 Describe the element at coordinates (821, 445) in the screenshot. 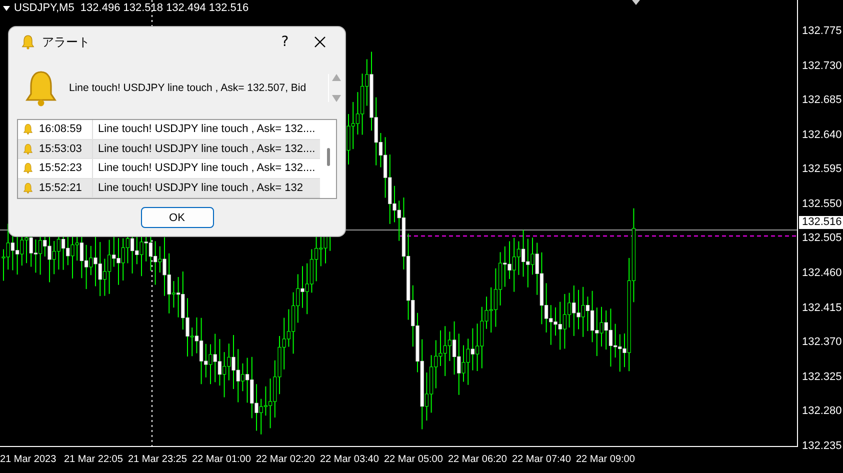

I see `price-tick-label: 132.235` at that location.